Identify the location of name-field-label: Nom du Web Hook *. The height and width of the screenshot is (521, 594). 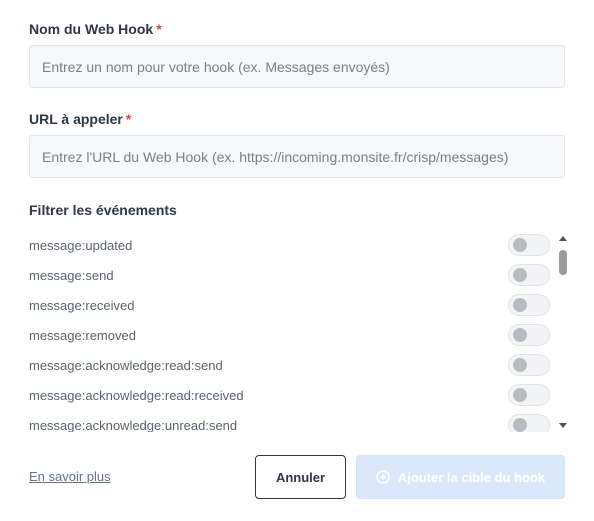
(95, 29).